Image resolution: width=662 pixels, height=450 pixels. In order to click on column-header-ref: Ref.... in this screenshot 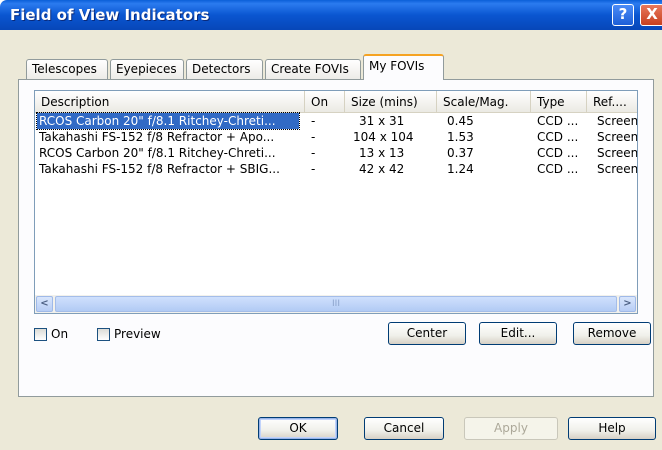, I will do `click(612, 102)`.